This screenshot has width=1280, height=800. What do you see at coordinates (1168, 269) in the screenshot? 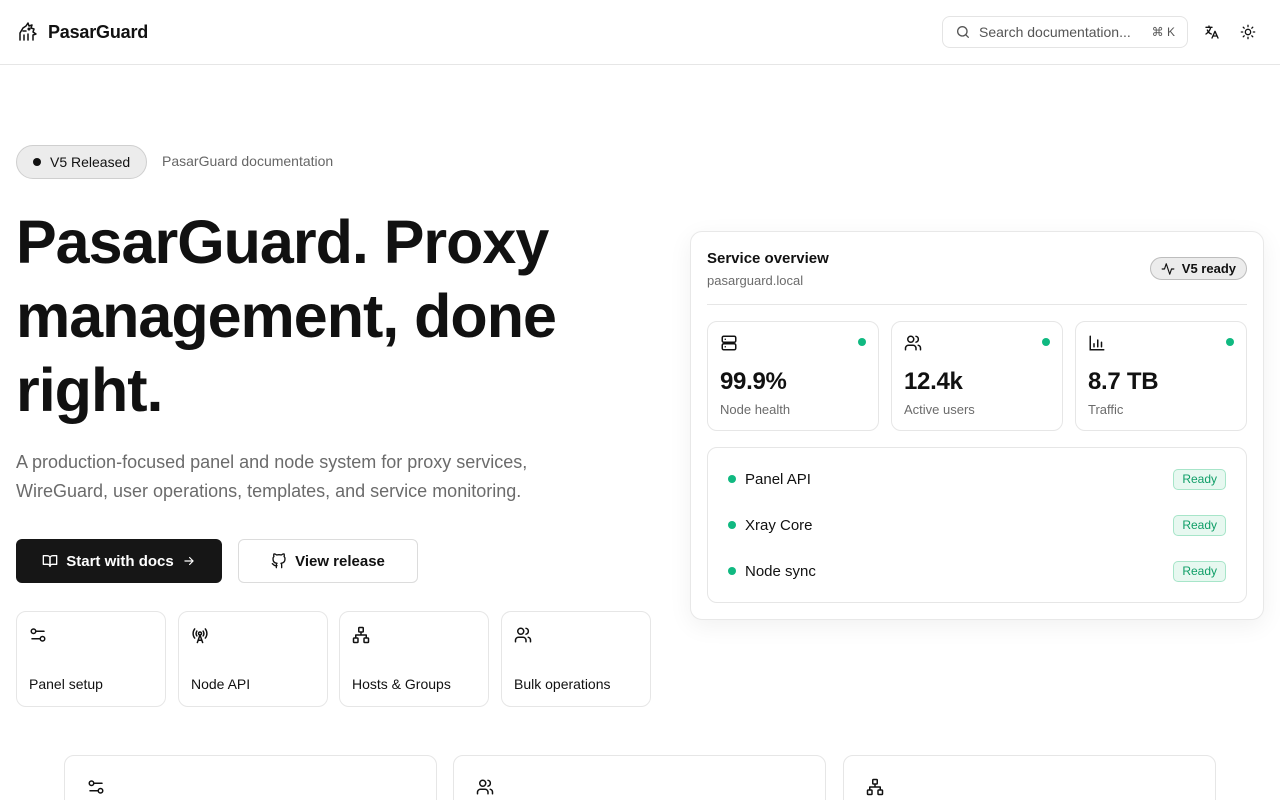
I see `activity-icon` at bounding box center [1168, 269].